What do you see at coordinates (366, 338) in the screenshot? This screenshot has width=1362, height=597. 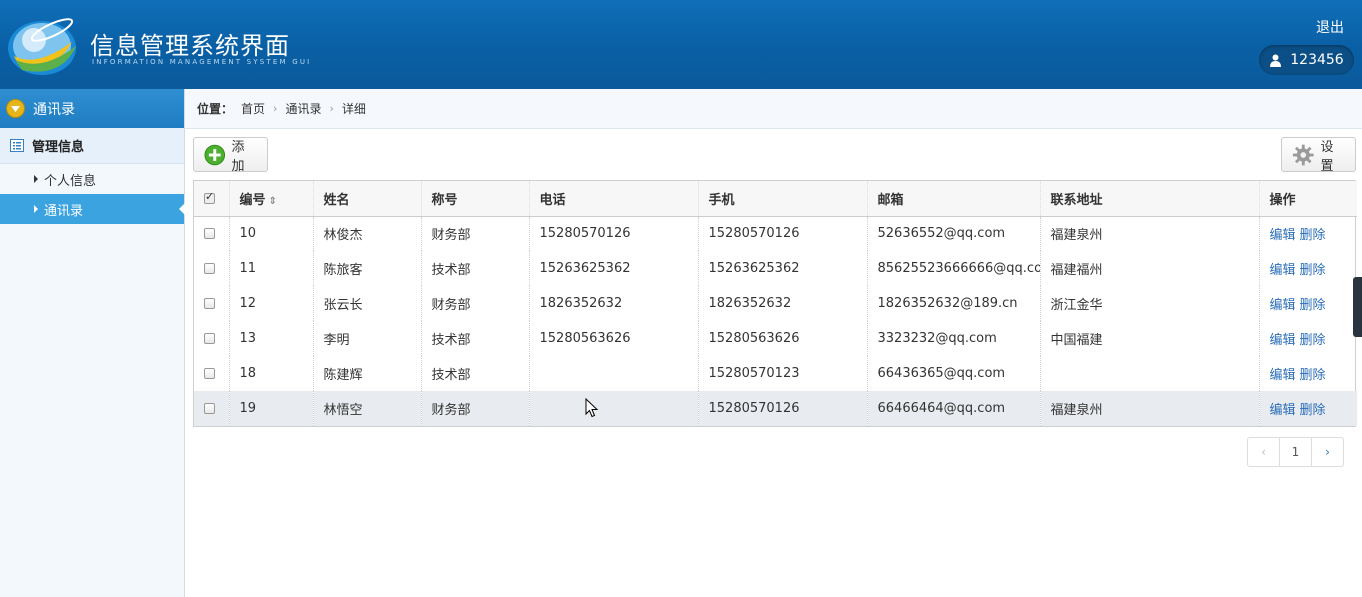 I see `cell-name: 李明` at bounding box center [366, 338].